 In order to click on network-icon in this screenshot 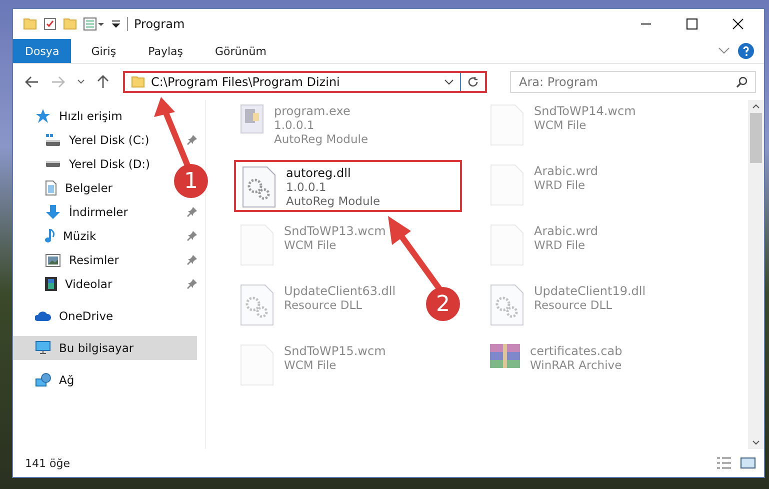, I will do `click(43, 380)`.